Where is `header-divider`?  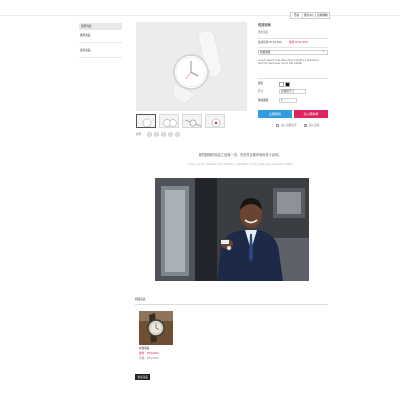
header-divider is located at coordinates (200, 15).